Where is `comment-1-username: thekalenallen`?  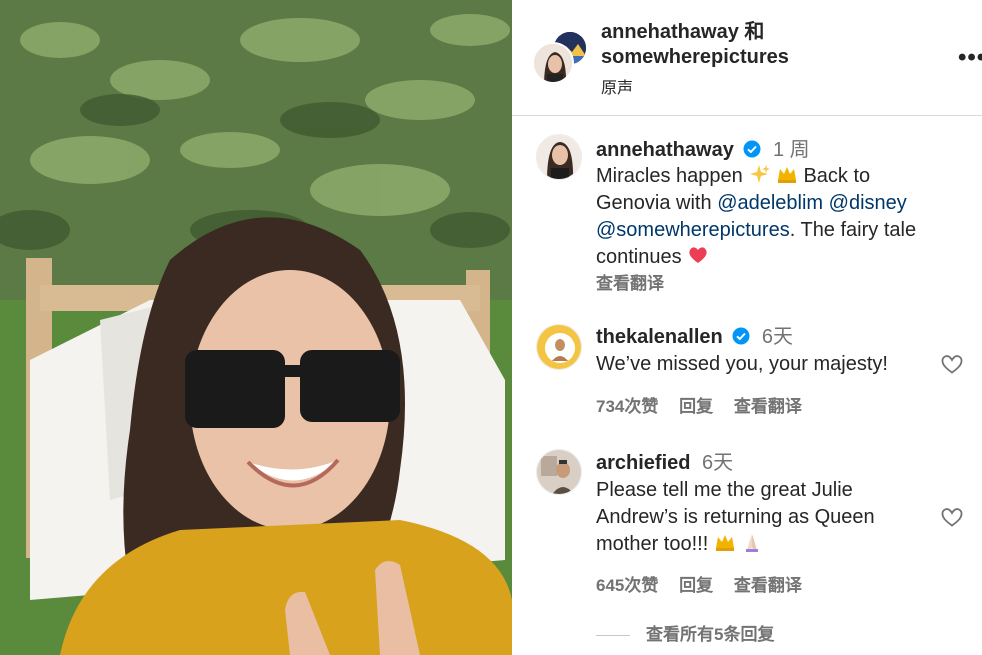 comment-1-username: thekalenallen is located at coordinates (659, 337).